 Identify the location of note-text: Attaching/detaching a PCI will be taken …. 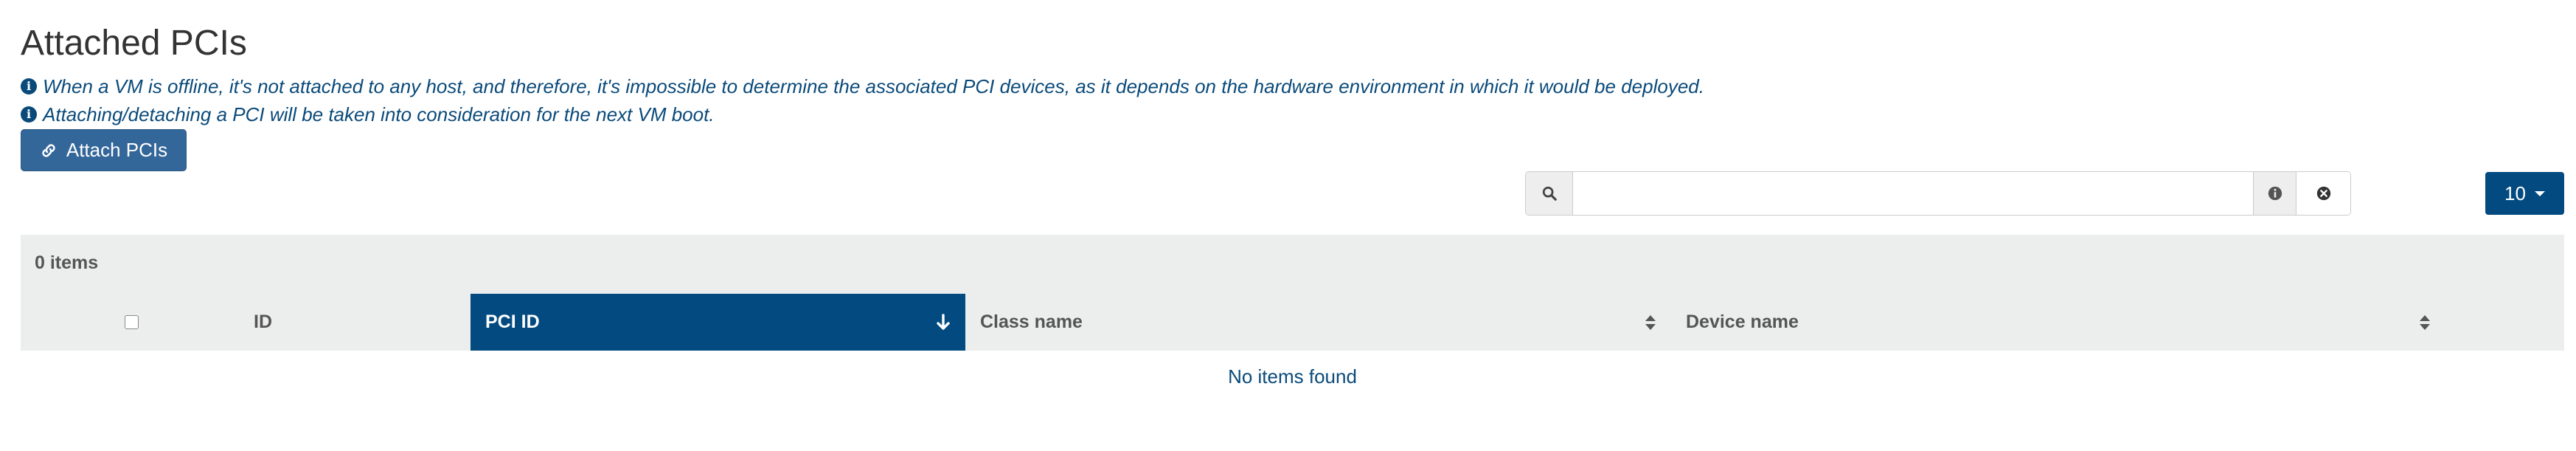
(379, 114).